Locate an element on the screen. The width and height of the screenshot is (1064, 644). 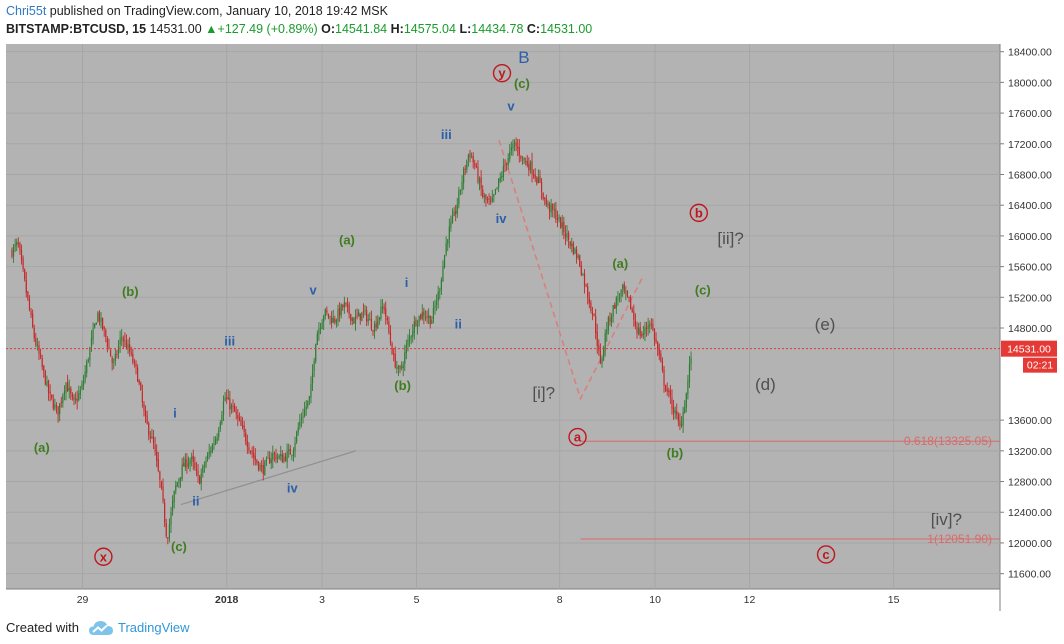
price-tick-label: 15200.00 is located at coordinates (1030, 298).